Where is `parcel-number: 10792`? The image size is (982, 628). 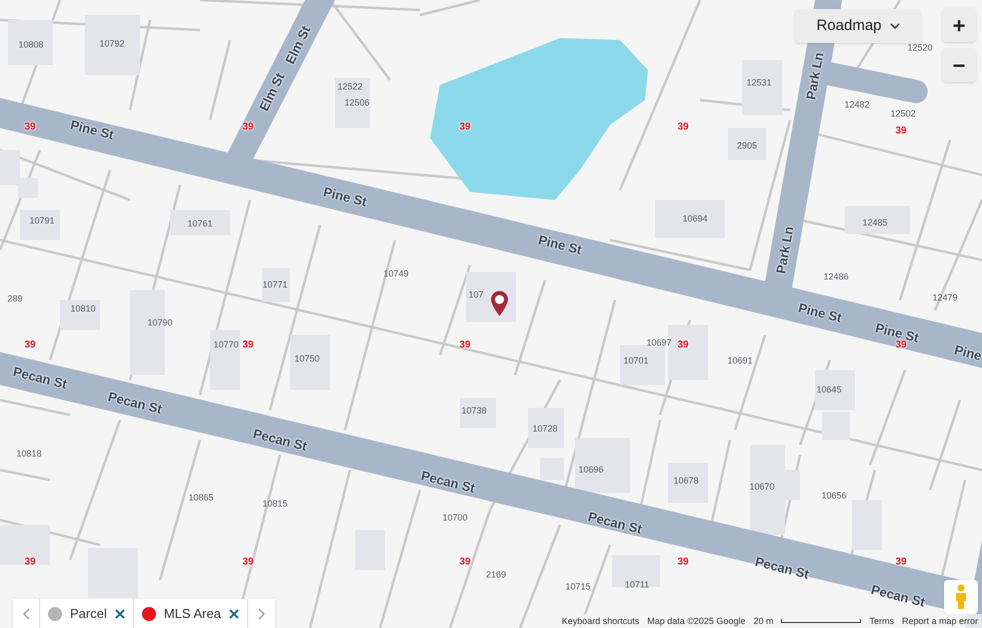 parcel-number: 10792 is located at coordinates (112, 43).